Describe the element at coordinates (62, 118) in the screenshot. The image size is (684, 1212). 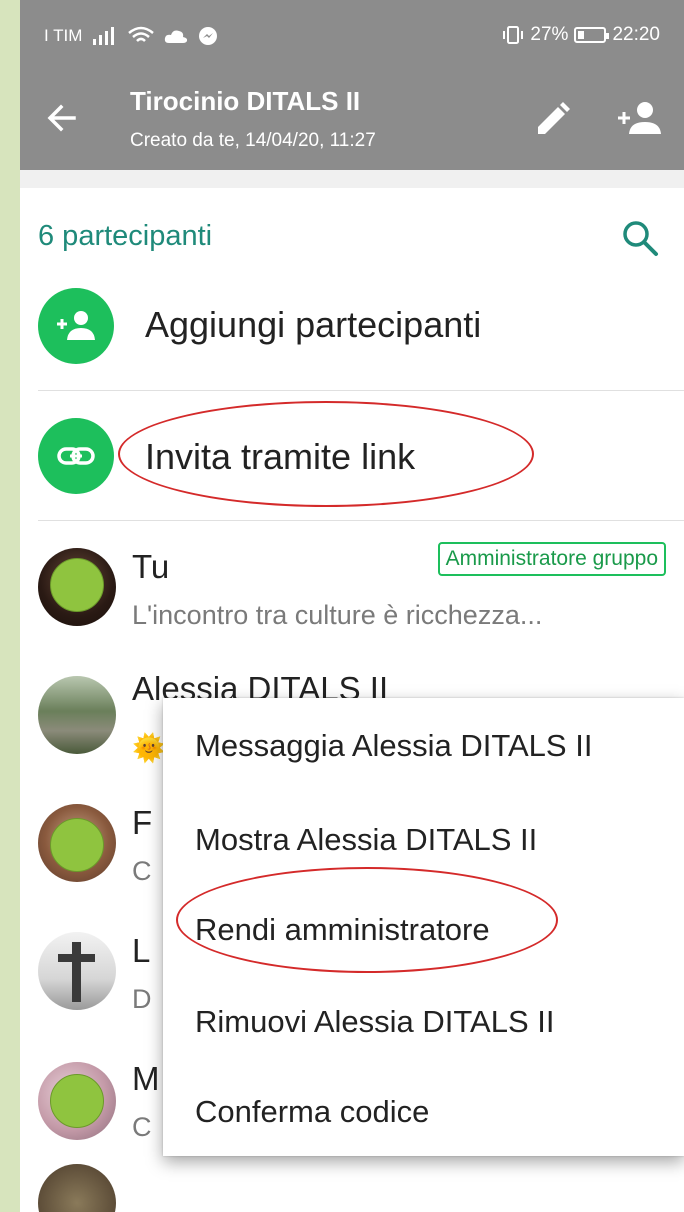
I see `back-arrow-icon` at that location.